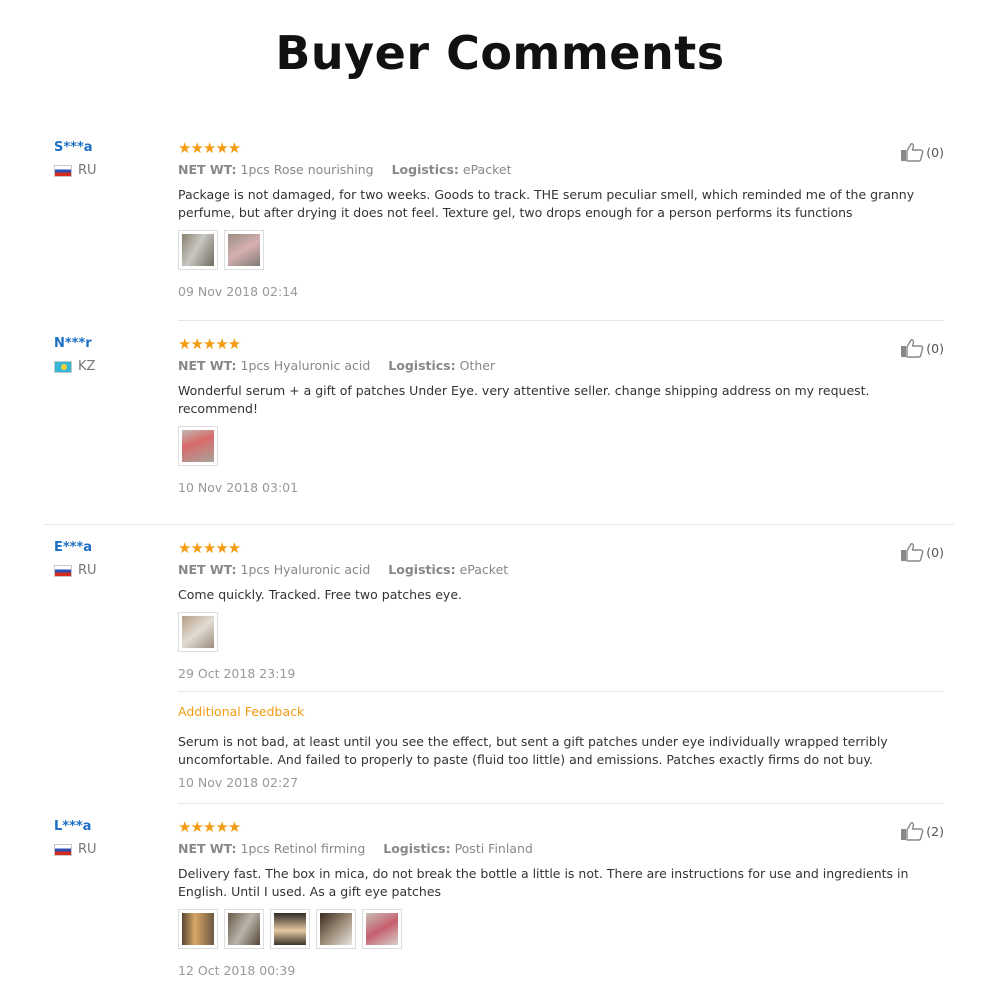  Describe the element at coordinates (75, 826) in the screenshot. I see `reviewer-name: L***a` at that location.